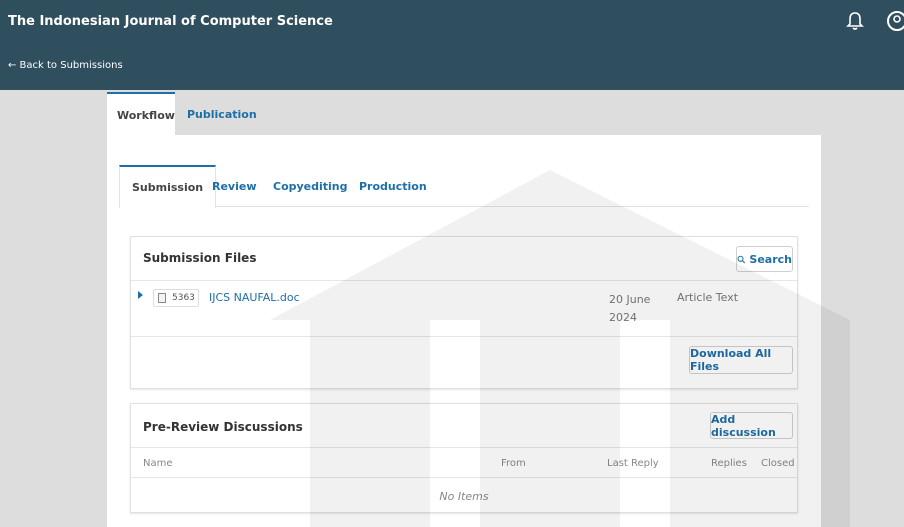 The height and width of the screenshot is (527, 904). What do you see at coordinates (855, 21) in the screenshot?
I see `notifications-bell-icon` at bounding box center [855, 21].